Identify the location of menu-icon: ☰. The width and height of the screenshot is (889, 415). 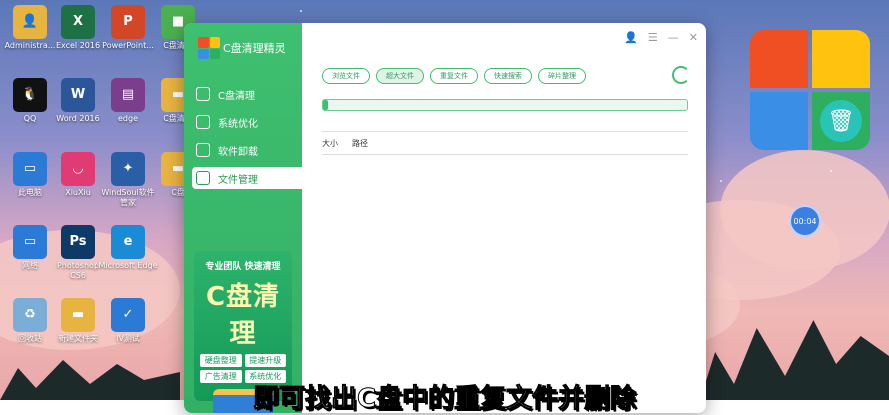
(653, 37).